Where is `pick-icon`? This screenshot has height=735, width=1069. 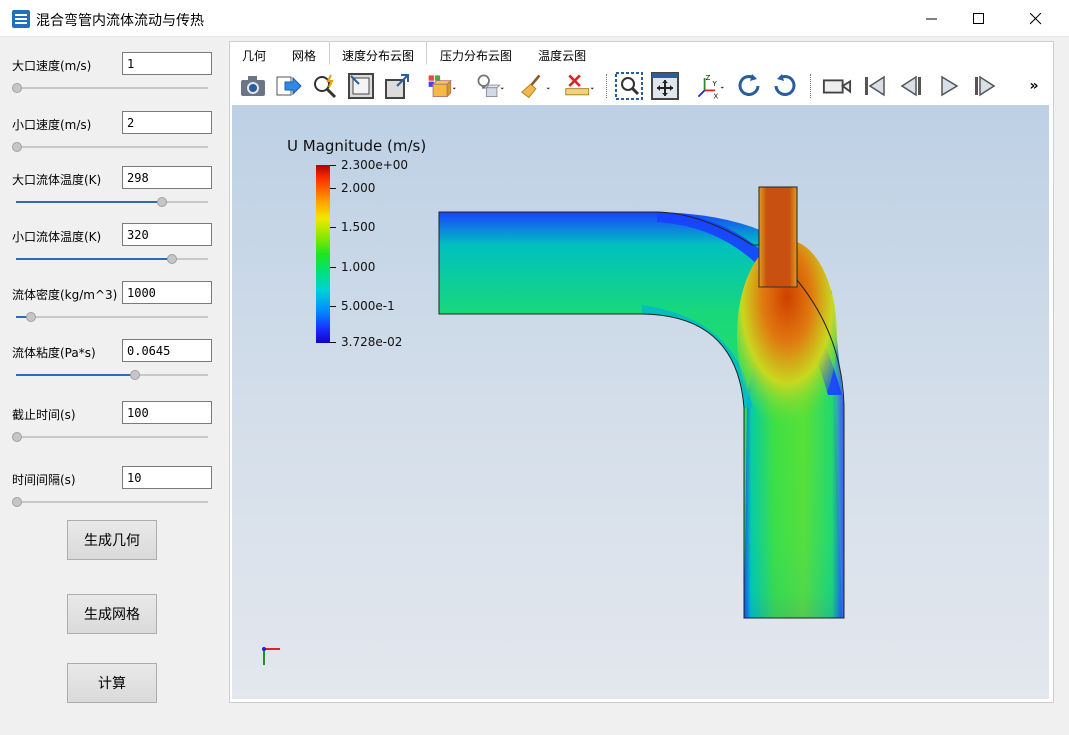 pick-icon is located at coordinates (325, 86).